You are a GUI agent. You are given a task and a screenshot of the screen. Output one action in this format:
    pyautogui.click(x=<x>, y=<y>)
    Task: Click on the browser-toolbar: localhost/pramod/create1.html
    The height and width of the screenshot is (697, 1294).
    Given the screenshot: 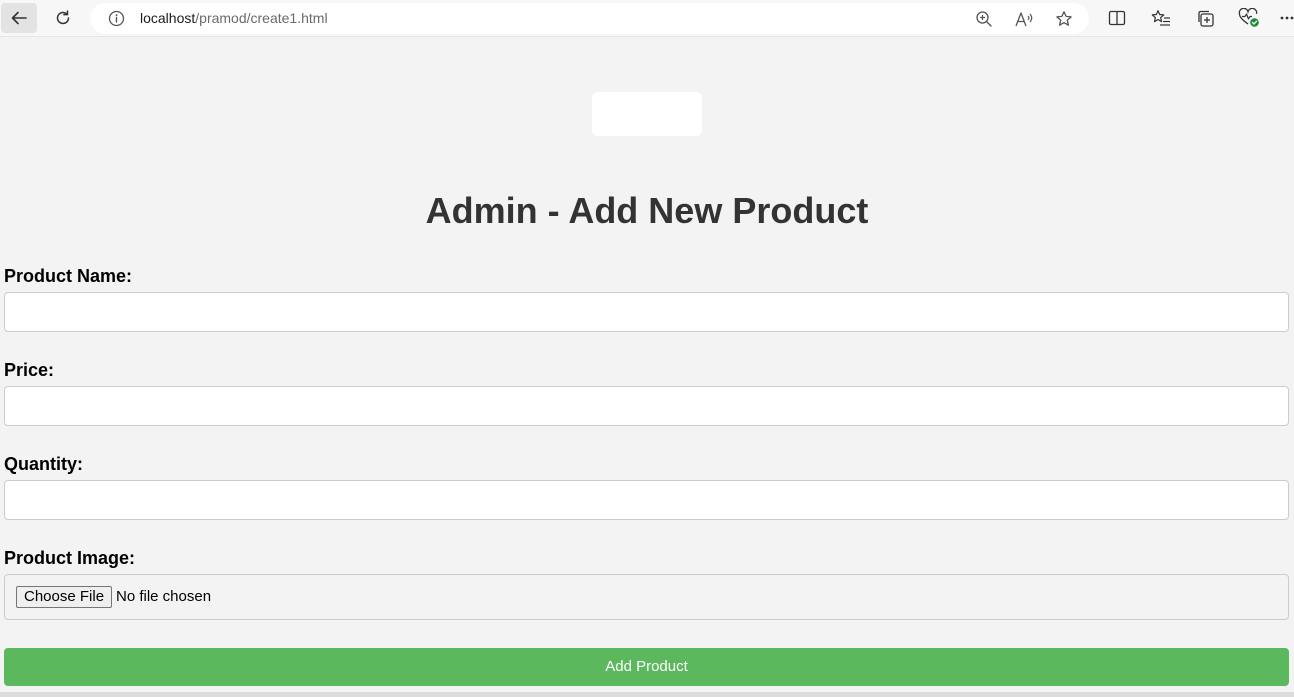 What is the action you would take?
    pyautogui.click(x=647, y=18)
    